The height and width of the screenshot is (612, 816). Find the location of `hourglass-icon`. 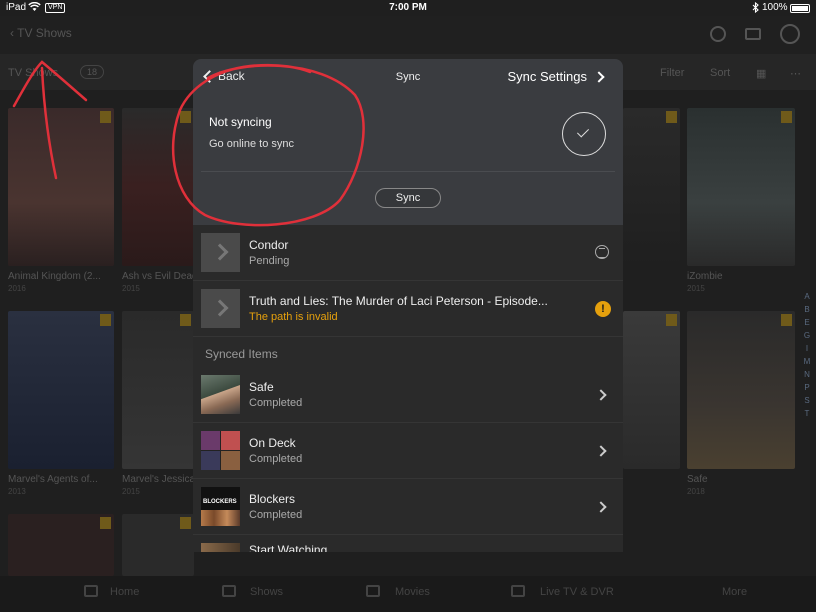

hourglass-icon is located at coordinates (602, 252).